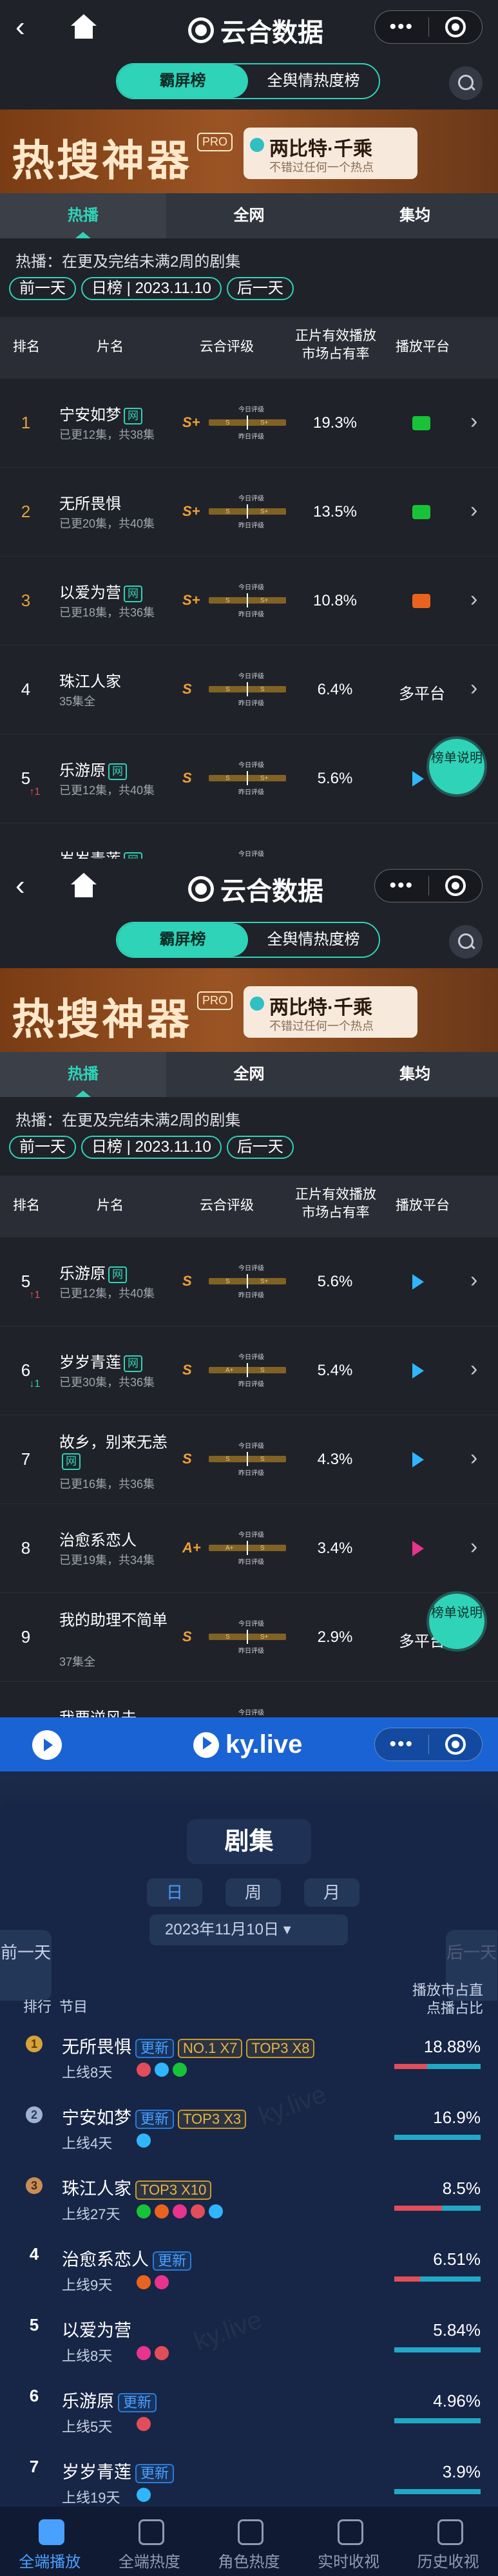  Describe the element at coordinates (249, 2413) in the screenshot. I see `list-item: 6 乐游原 更新 上线5天 4.96%` at that location.